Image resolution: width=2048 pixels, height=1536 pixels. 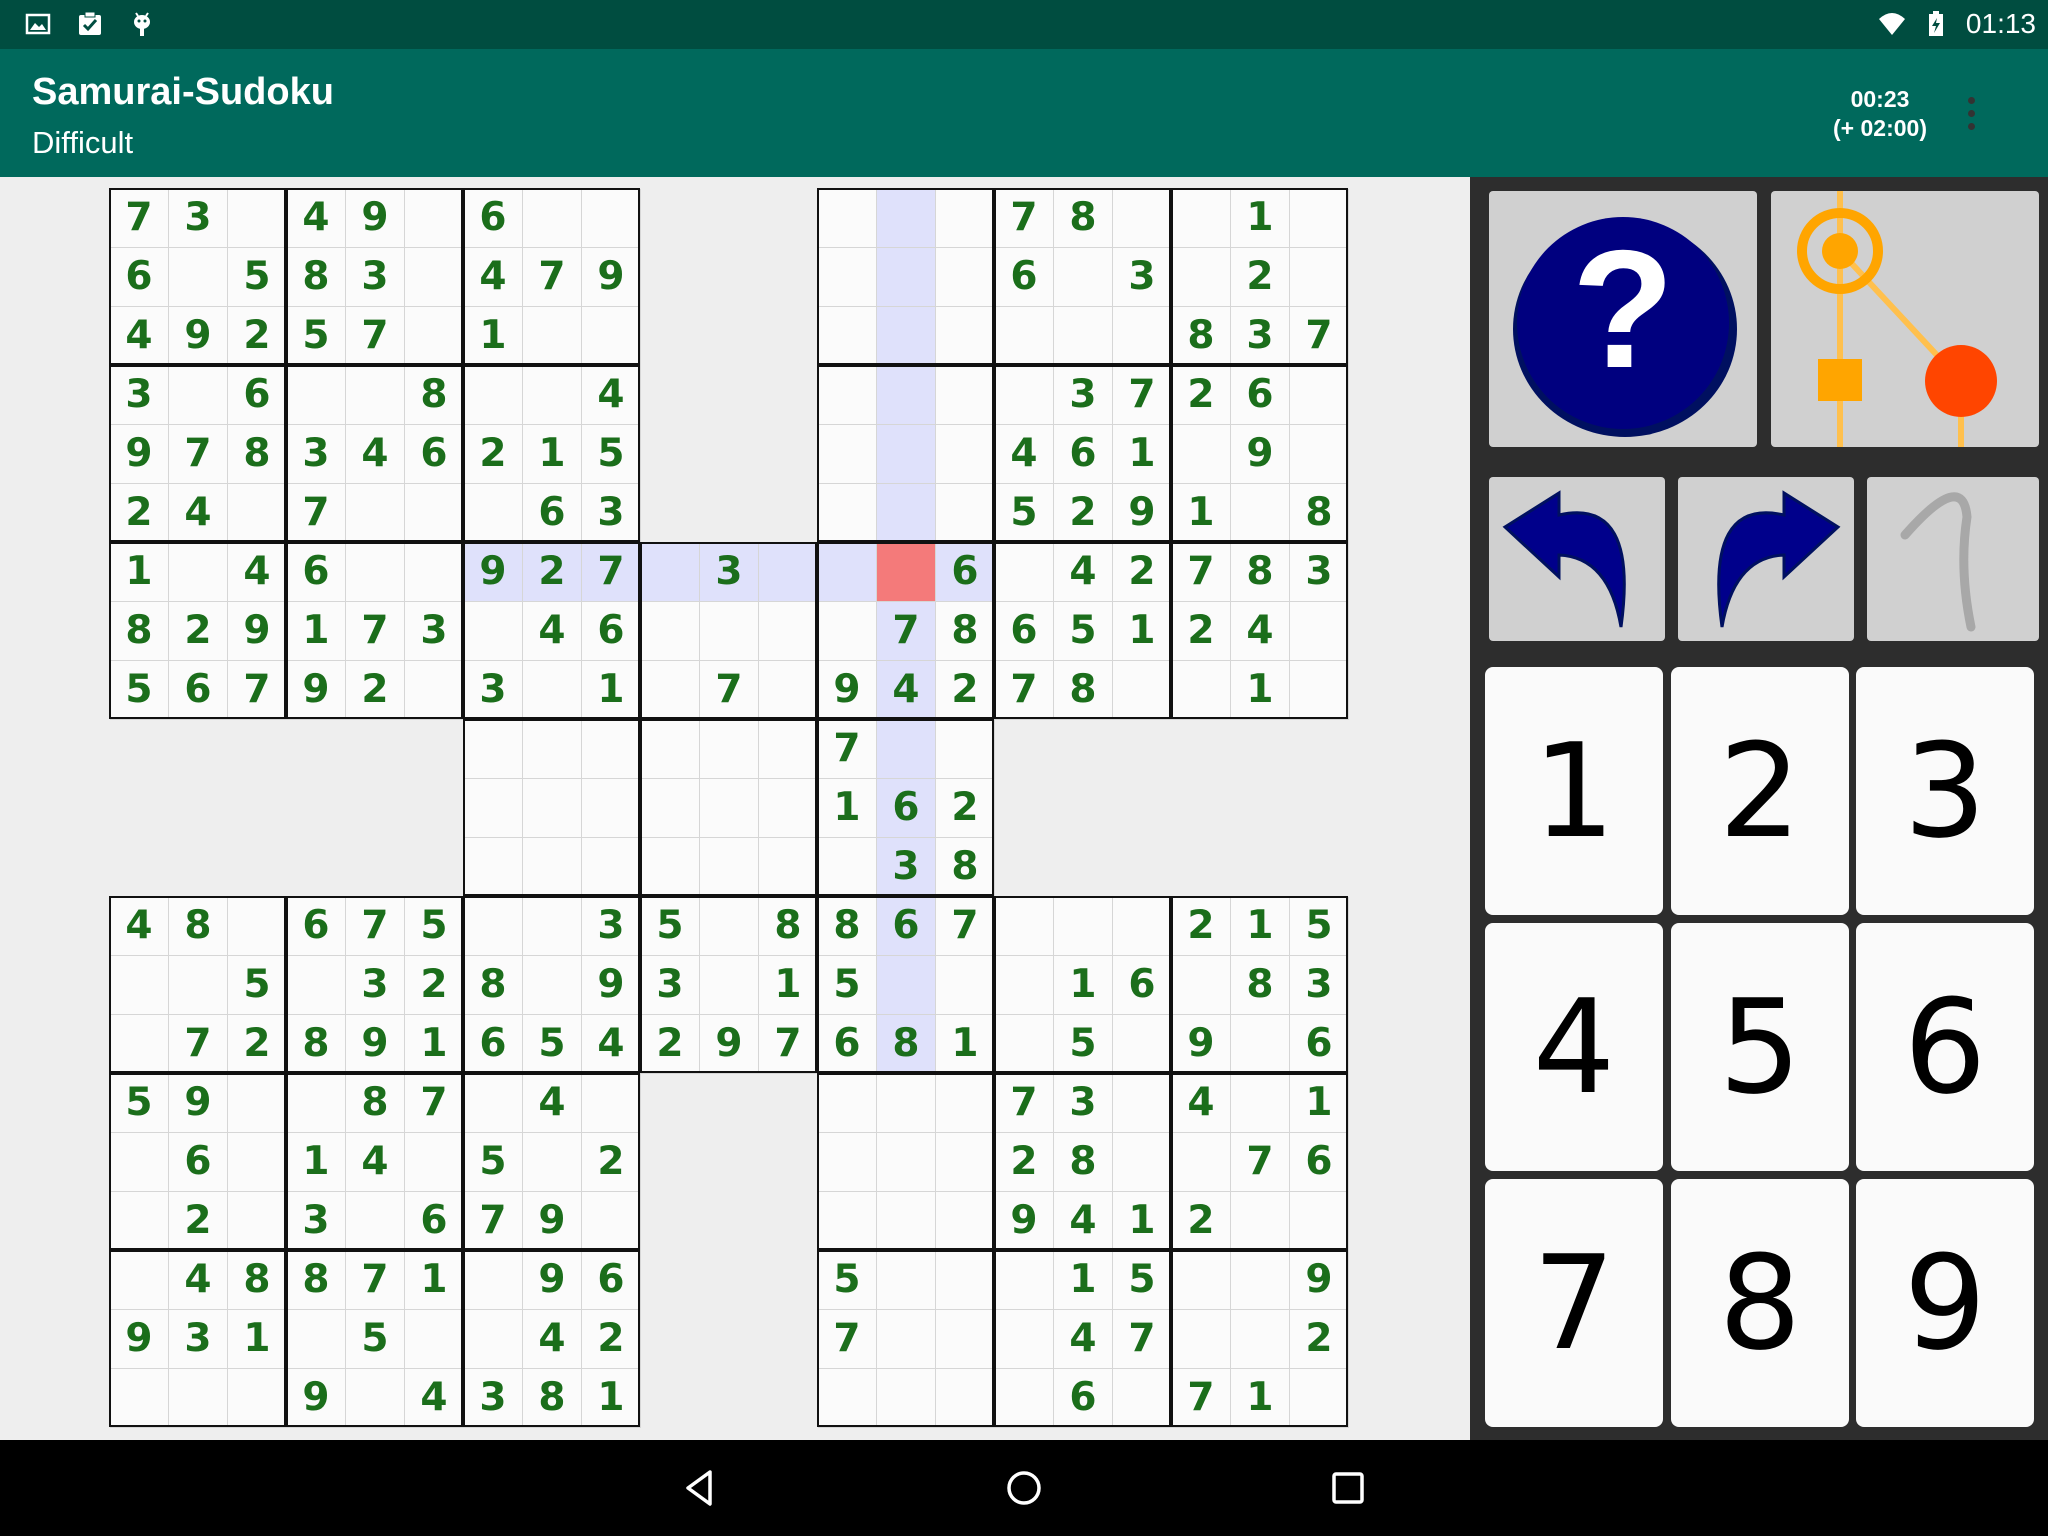 What do you see at coordinates (90, 23) in the screenshot?
I see `clipboard-check-icon` at bounding box center [90, 23].